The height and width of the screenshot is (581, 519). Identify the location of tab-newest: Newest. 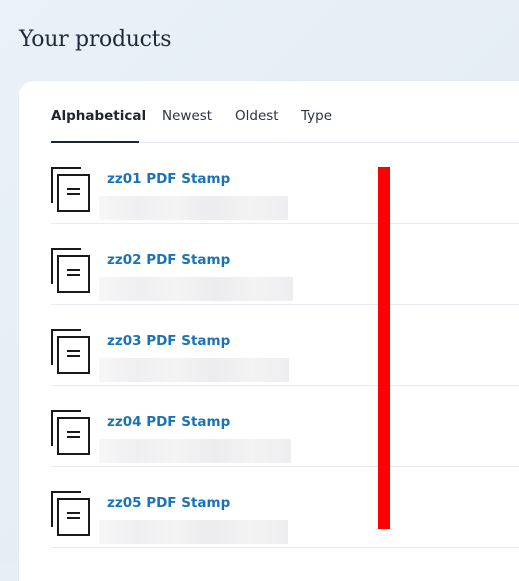
(187, 116).